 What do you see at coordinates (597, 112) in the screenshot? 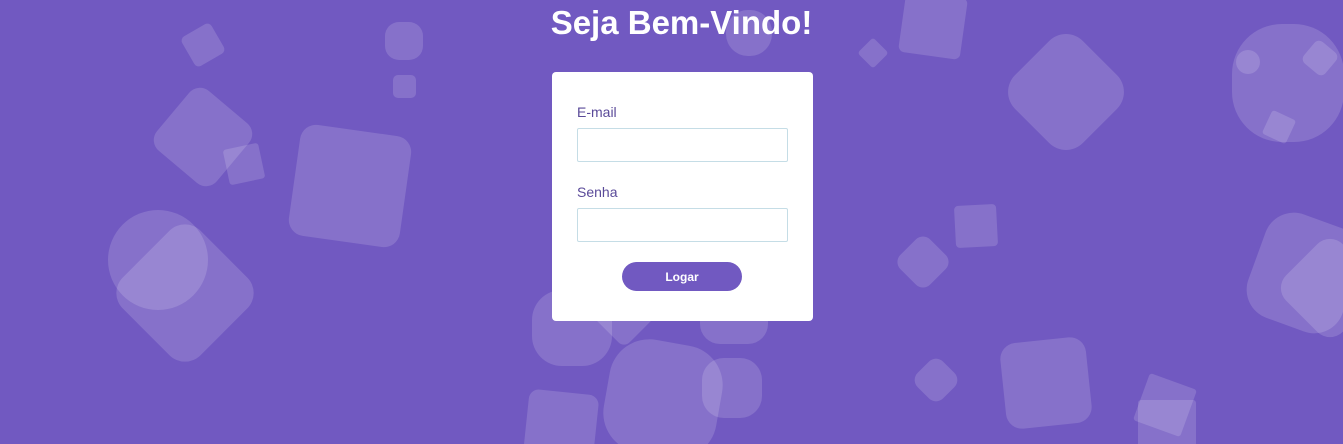
I see `email-label: E-mail` at bounding box center [597, 112].